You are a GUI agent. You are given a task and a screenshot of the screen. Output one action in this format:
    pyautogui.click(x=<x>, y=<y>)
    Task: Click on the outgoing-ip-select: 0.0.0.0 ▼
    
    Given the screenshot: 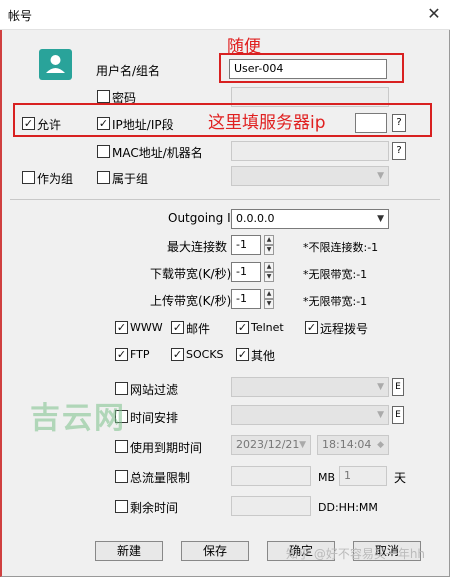 What is the action you would take?
    pyautogui.click(x=310, y=219)
    